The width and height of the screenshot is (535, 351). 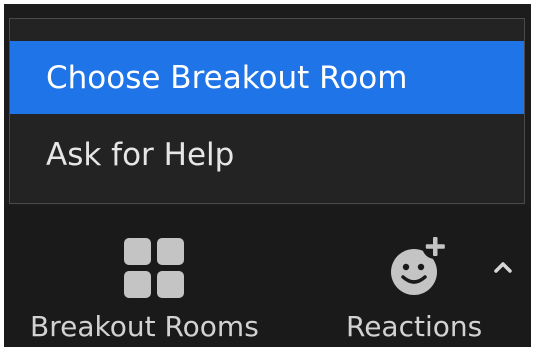 What do you see at coordinates (419, 264) in the screenshot?
I see `smiley-plus-icon` at bounding box center [419, 264].